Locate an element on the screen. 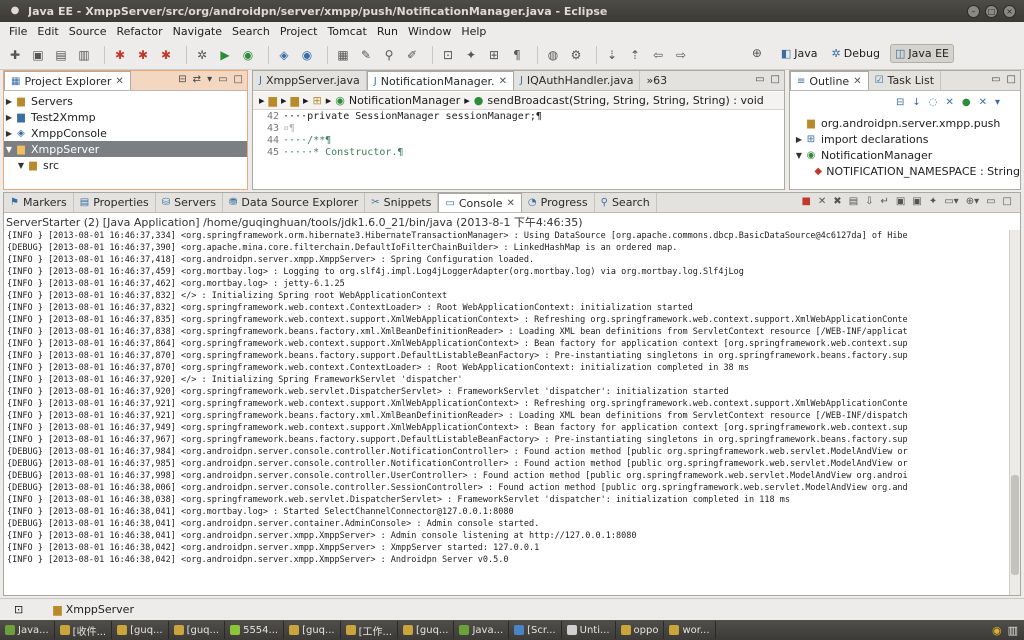 Image resolution: width=1024 pixels, height=640 pixels. prev-annotation-icon: ⇡ is located at coordinates (635, 55).